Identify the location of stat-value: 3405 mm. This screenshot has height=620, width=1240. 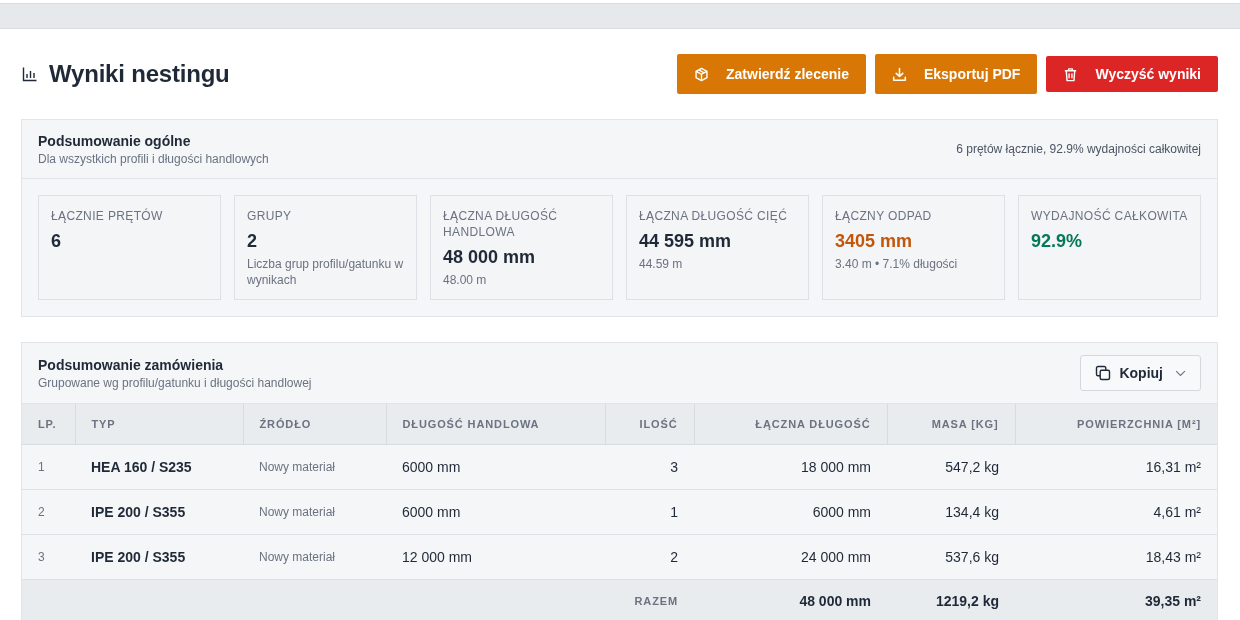
(874, 241).